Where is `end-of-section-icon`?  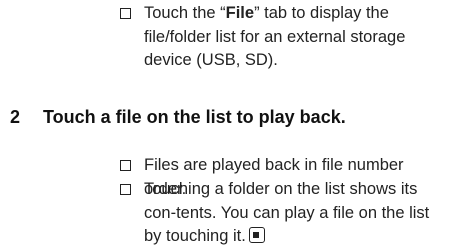
end-of-section-icon is located at coordinates (256, 235).